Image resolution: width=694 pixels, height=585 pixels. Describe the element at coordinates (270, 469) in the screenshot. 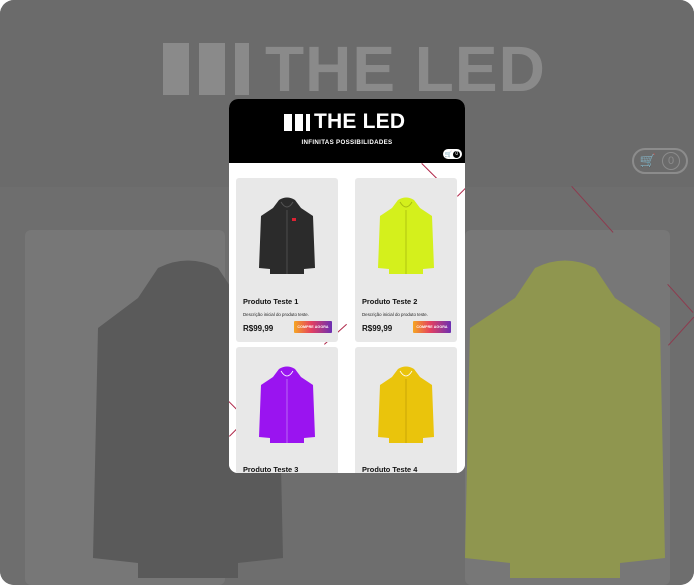

I see `product-name: Produto Teste 3` at that location.